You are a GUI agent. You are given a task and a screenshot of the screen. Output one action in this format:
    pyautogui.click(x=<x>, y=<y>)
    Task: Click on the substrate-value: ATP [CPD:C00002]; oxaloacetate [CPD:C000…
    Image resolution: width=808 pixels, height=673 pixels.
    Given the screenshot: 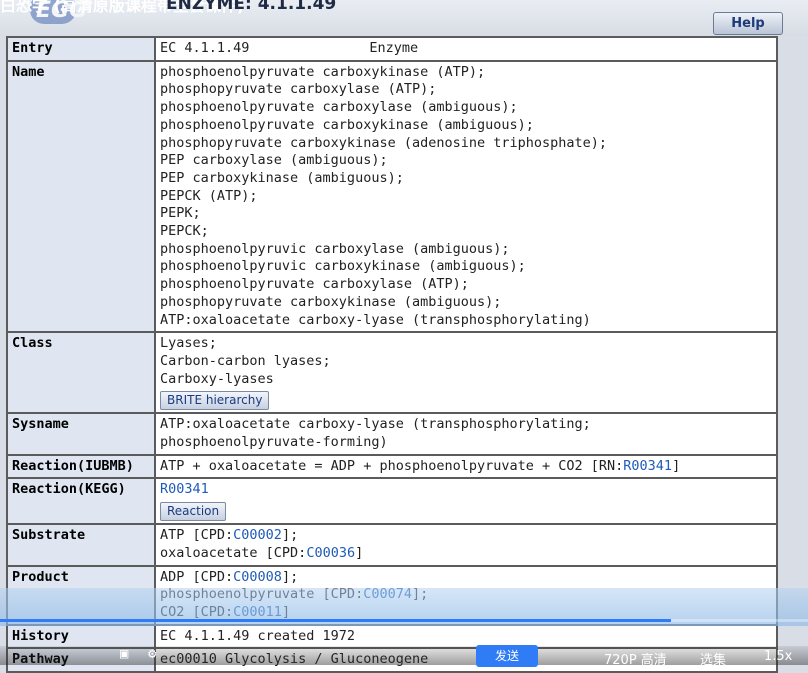 What is the action you would take?
    pyautogui.click(x=466, y=545)
    